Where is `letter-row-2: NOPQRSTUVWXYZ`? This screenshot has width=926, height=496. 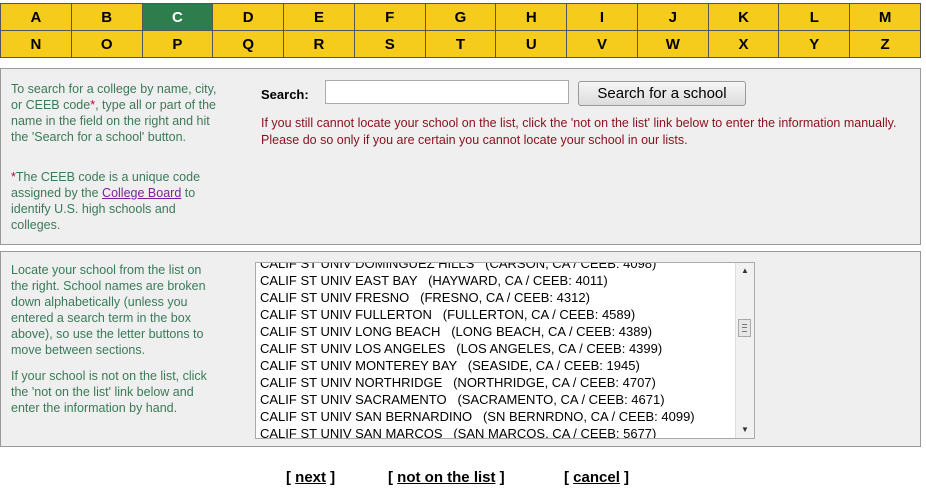 letter-row-2: NOPQRSTUVWXYZ is located at coordinates (460, 44).